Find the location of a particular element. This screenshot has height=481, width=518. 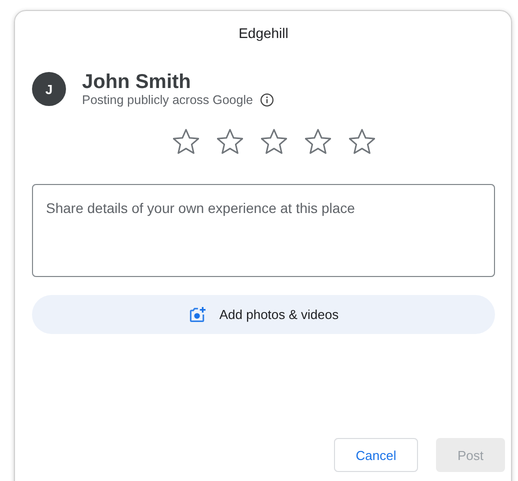

info-icon is located at coordinates (267, 100).